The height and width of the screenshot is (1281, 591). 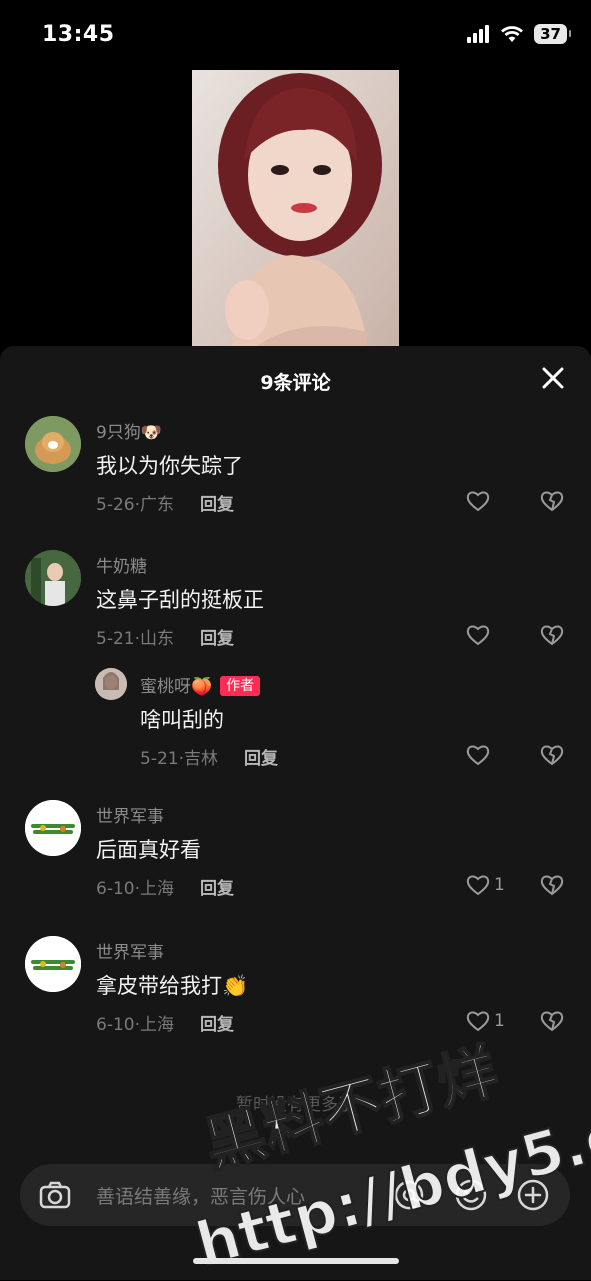 I want to click on video-frame-image, so click(x=295, y=208).